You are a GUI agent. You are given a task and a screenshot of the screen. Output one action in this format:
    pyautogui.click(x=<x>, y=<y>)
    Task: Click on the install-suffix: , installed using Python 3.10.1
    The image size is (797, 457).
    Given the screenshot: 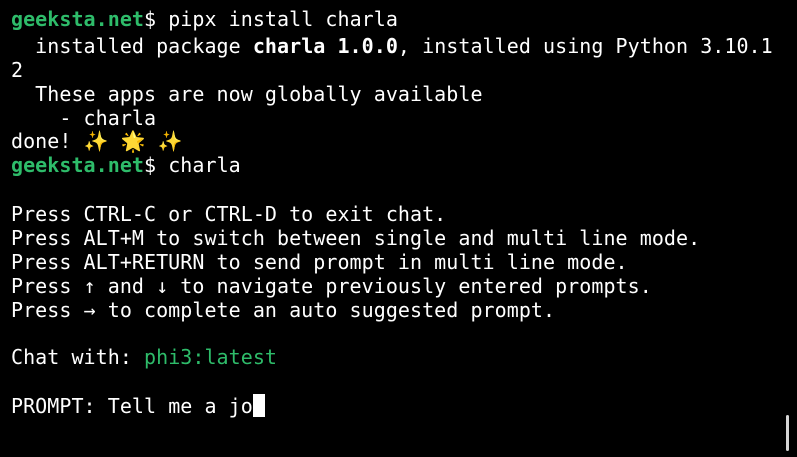 What is the action you would take?
    pyautogui.click(x=585, y=46)
    